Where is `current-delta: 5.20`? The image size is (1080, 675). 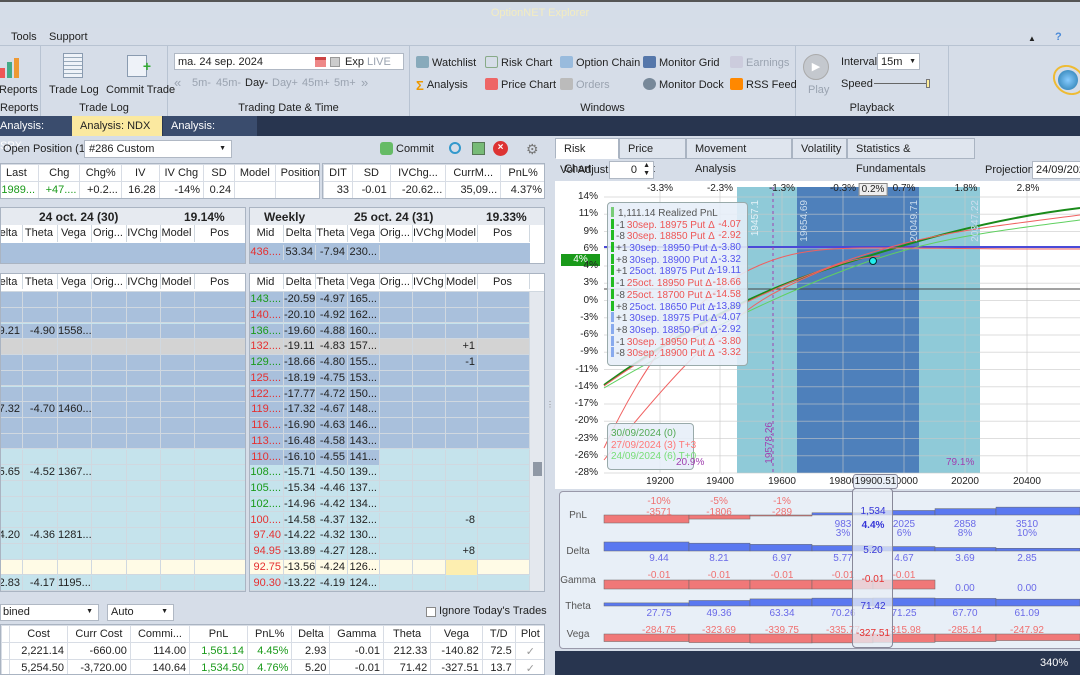
current-delta: 5.20 is located at coordinates (873, 550).